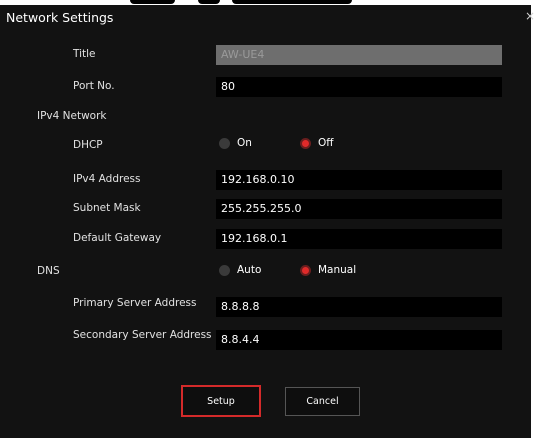 This screenshot has height=438, width=535. What do you see at coordinates (88, 145) in the screenshot?
I see `dhcp-label: DHCP` at bounding box center [88, 145].